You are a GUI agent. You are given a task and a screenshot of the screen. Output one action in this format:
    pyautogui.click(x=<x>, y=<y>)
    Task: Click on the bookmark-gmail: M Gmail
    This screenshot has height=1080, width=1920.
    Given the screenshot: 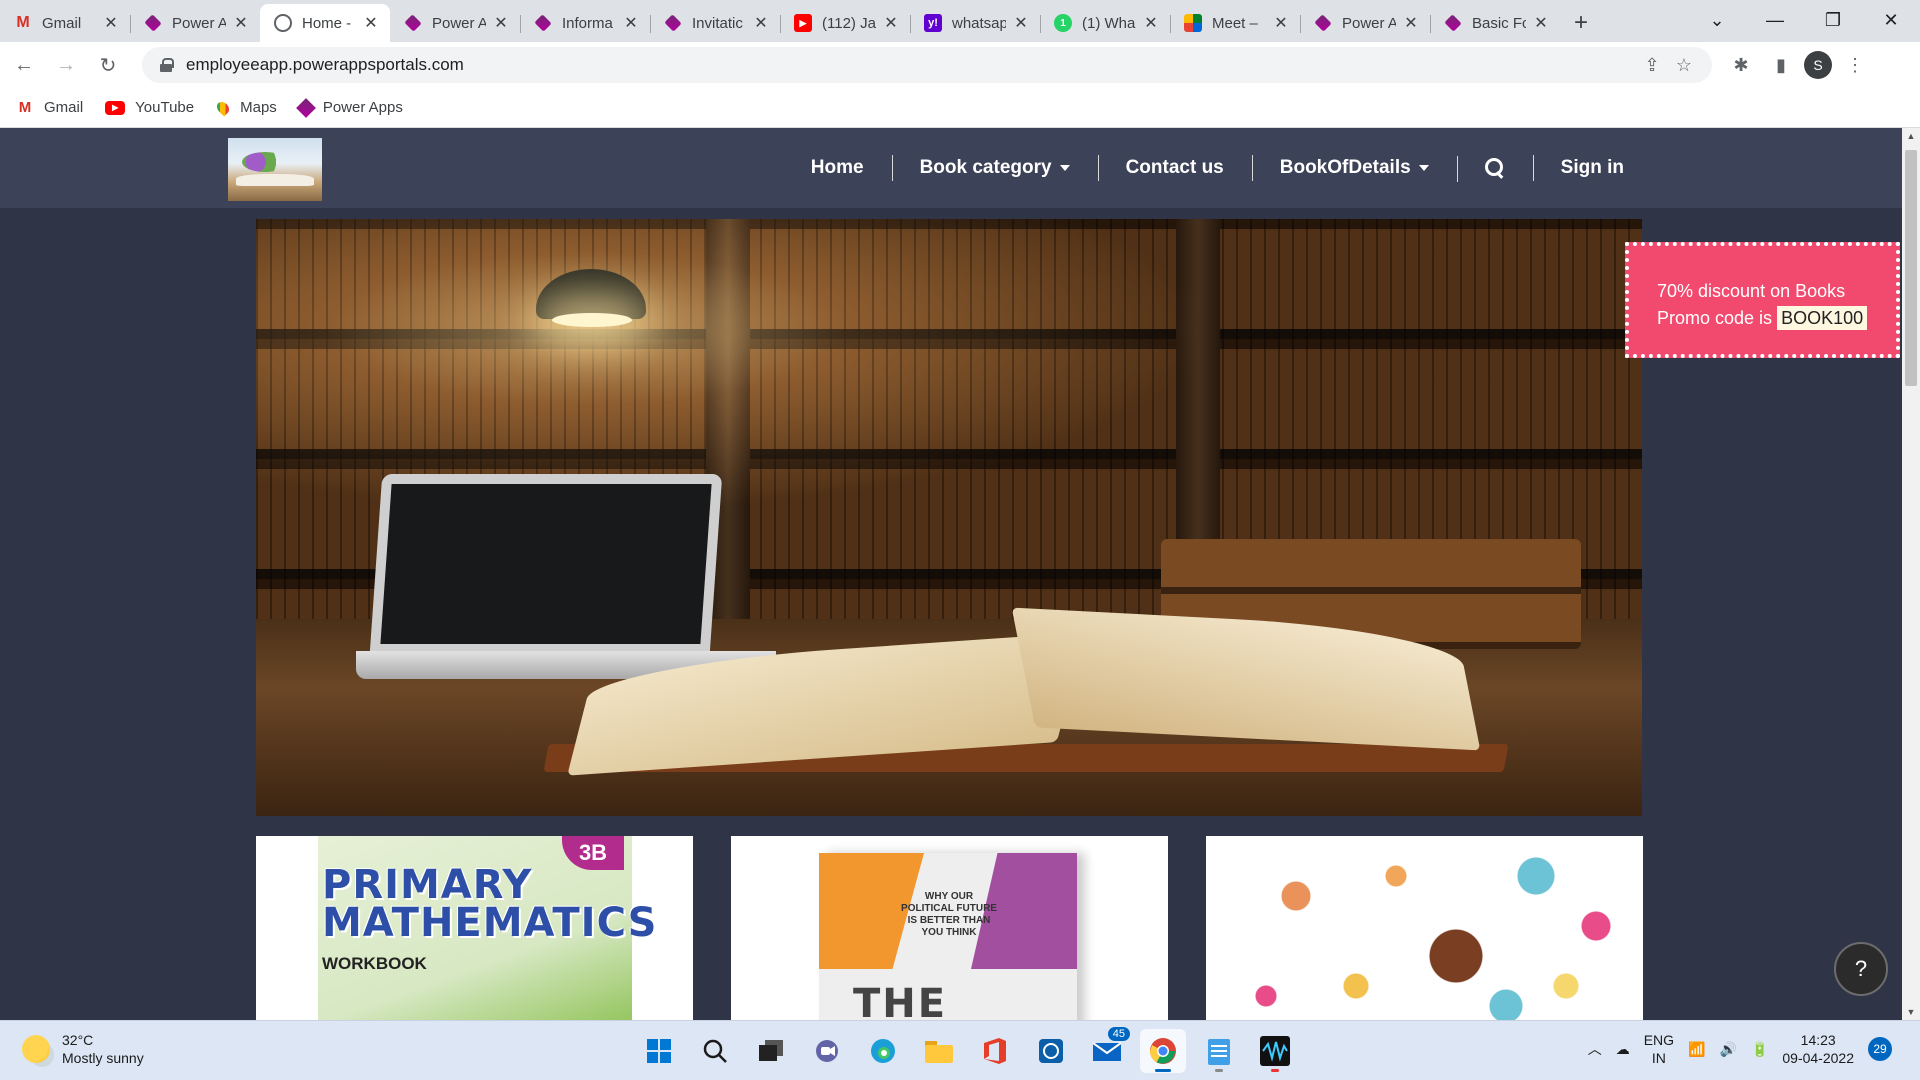 What is the action you would take?
    pyautogui.click(x=49, y=107)
    